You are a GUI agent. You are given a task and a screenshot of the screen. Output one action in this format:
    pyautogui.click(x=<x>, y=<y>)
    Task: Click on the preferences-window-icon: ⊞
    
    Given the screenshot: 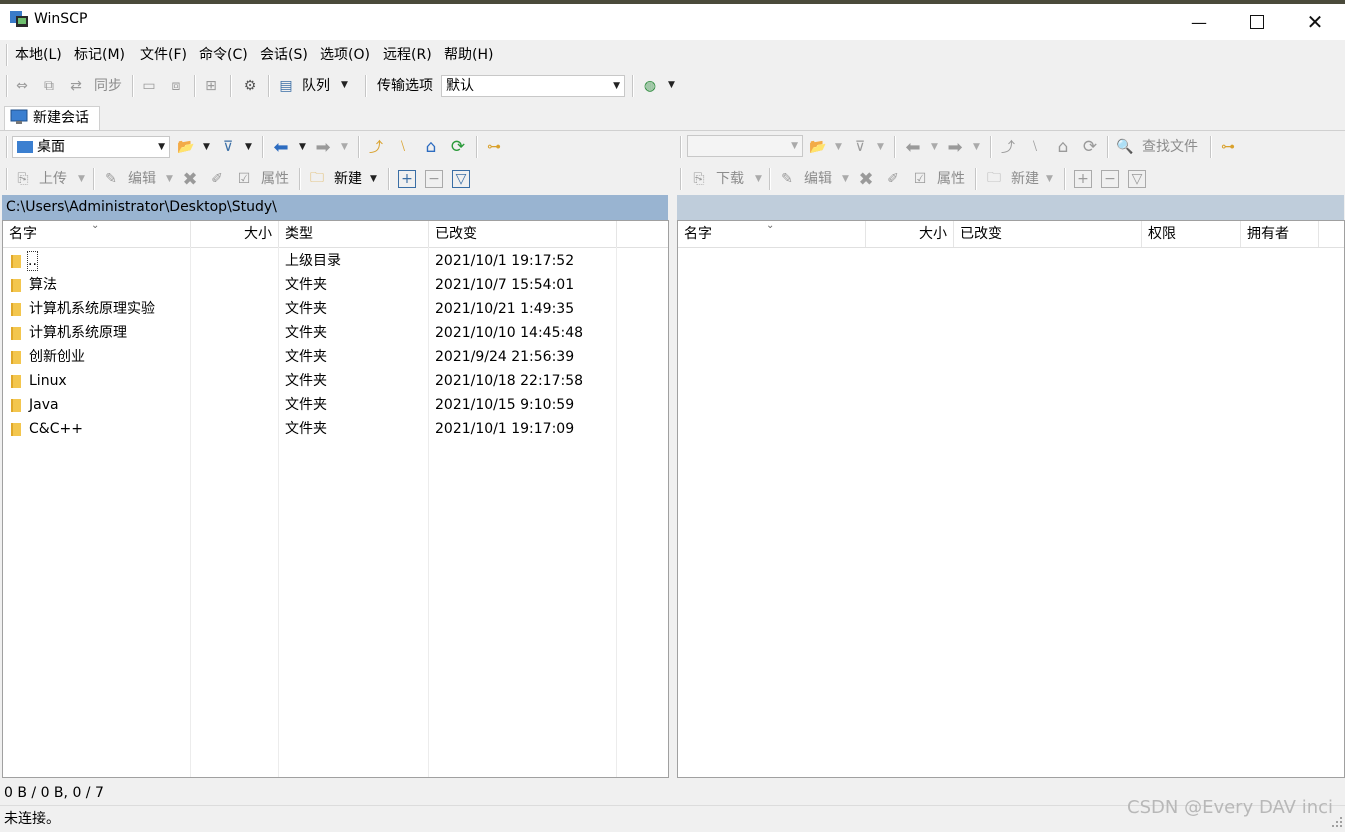 What is the action you would take?
    pyautogui.click(x=211, y=86)
    